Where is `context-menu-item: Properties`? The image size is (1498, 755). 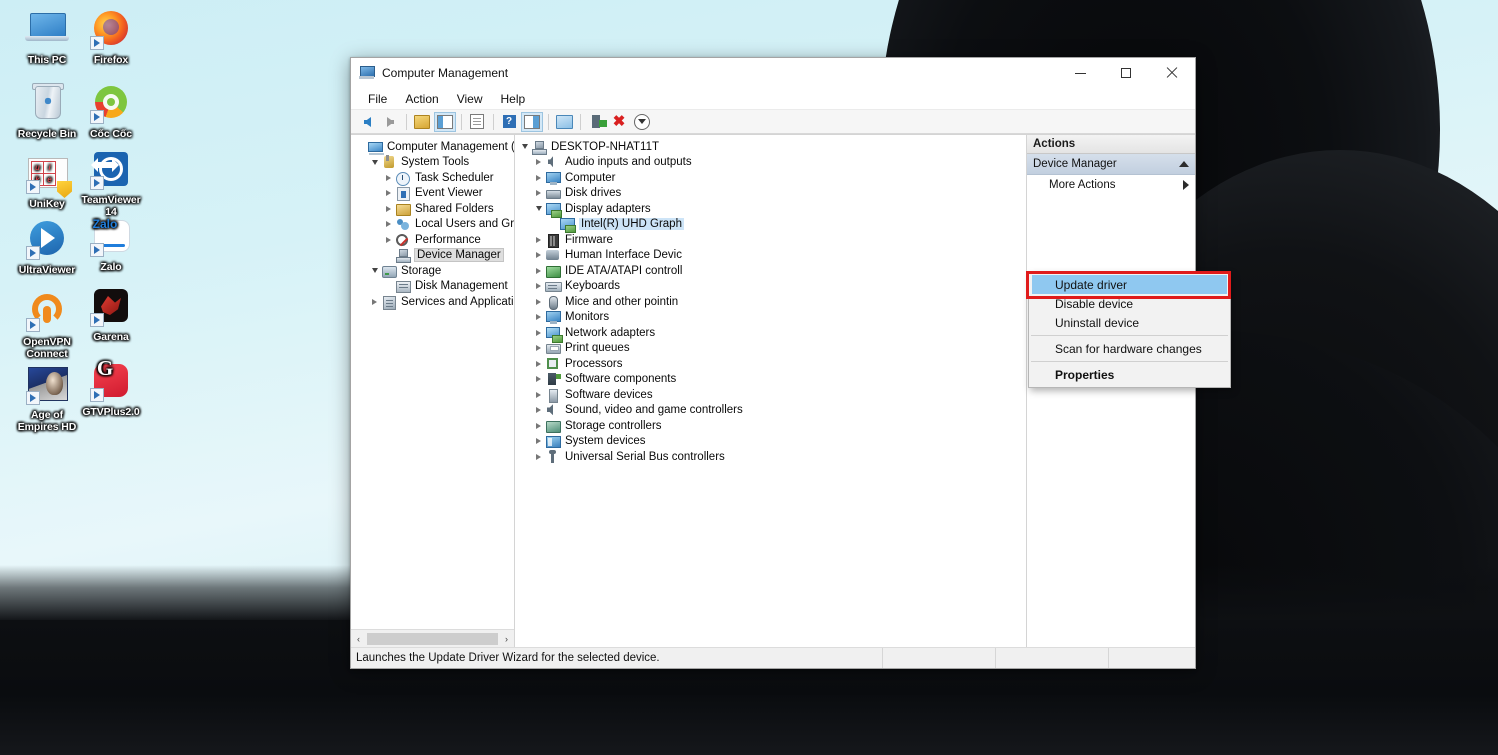 context-menu-item: Properties is located at coordinates (1129, 374).